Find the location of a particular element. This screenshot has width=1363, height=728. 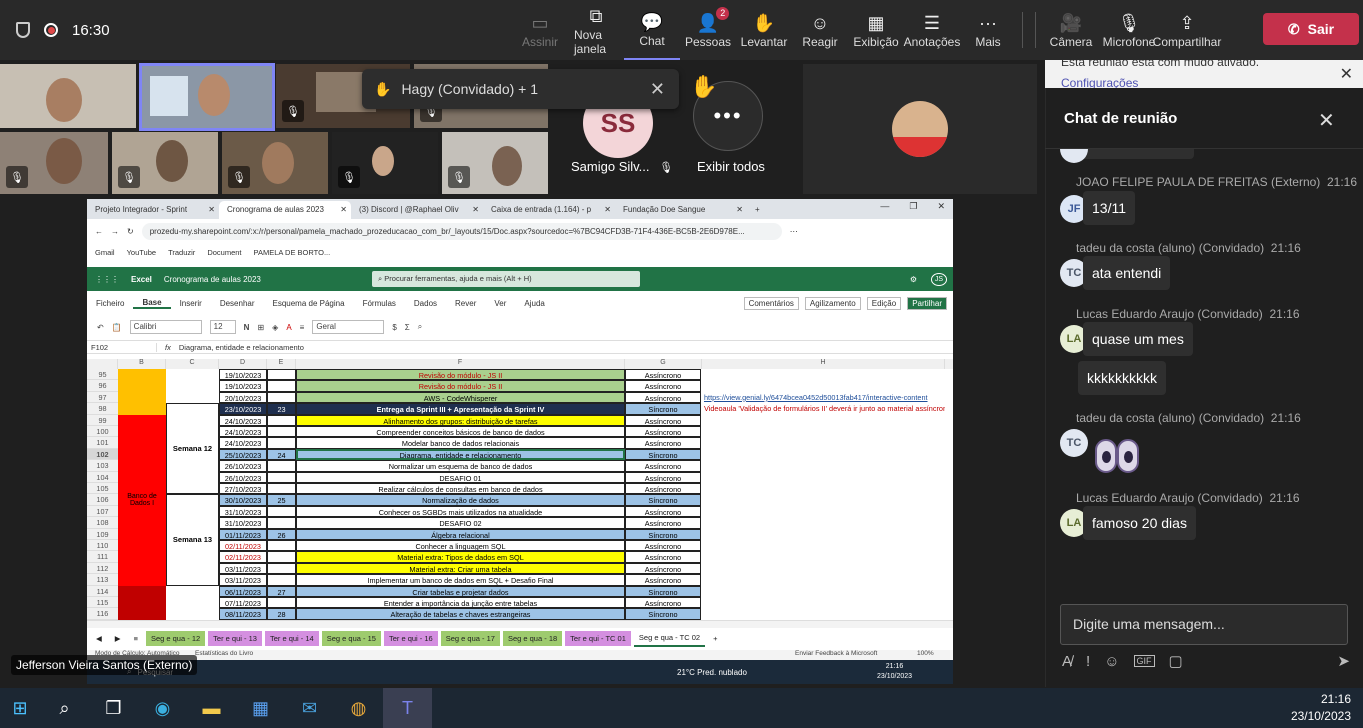

toolbar-button-notes: ☰ Anotações is located at coordinates (932, 30).